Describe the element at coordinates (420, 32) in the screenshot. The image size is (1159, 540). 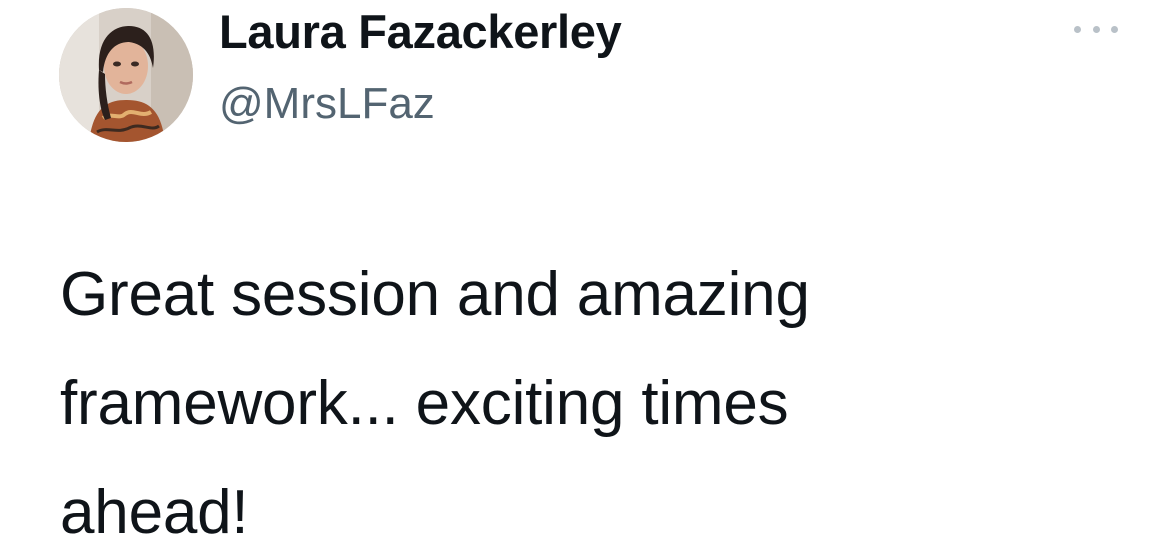
I see `author-display-name: Laura Fazackerley` at that location.